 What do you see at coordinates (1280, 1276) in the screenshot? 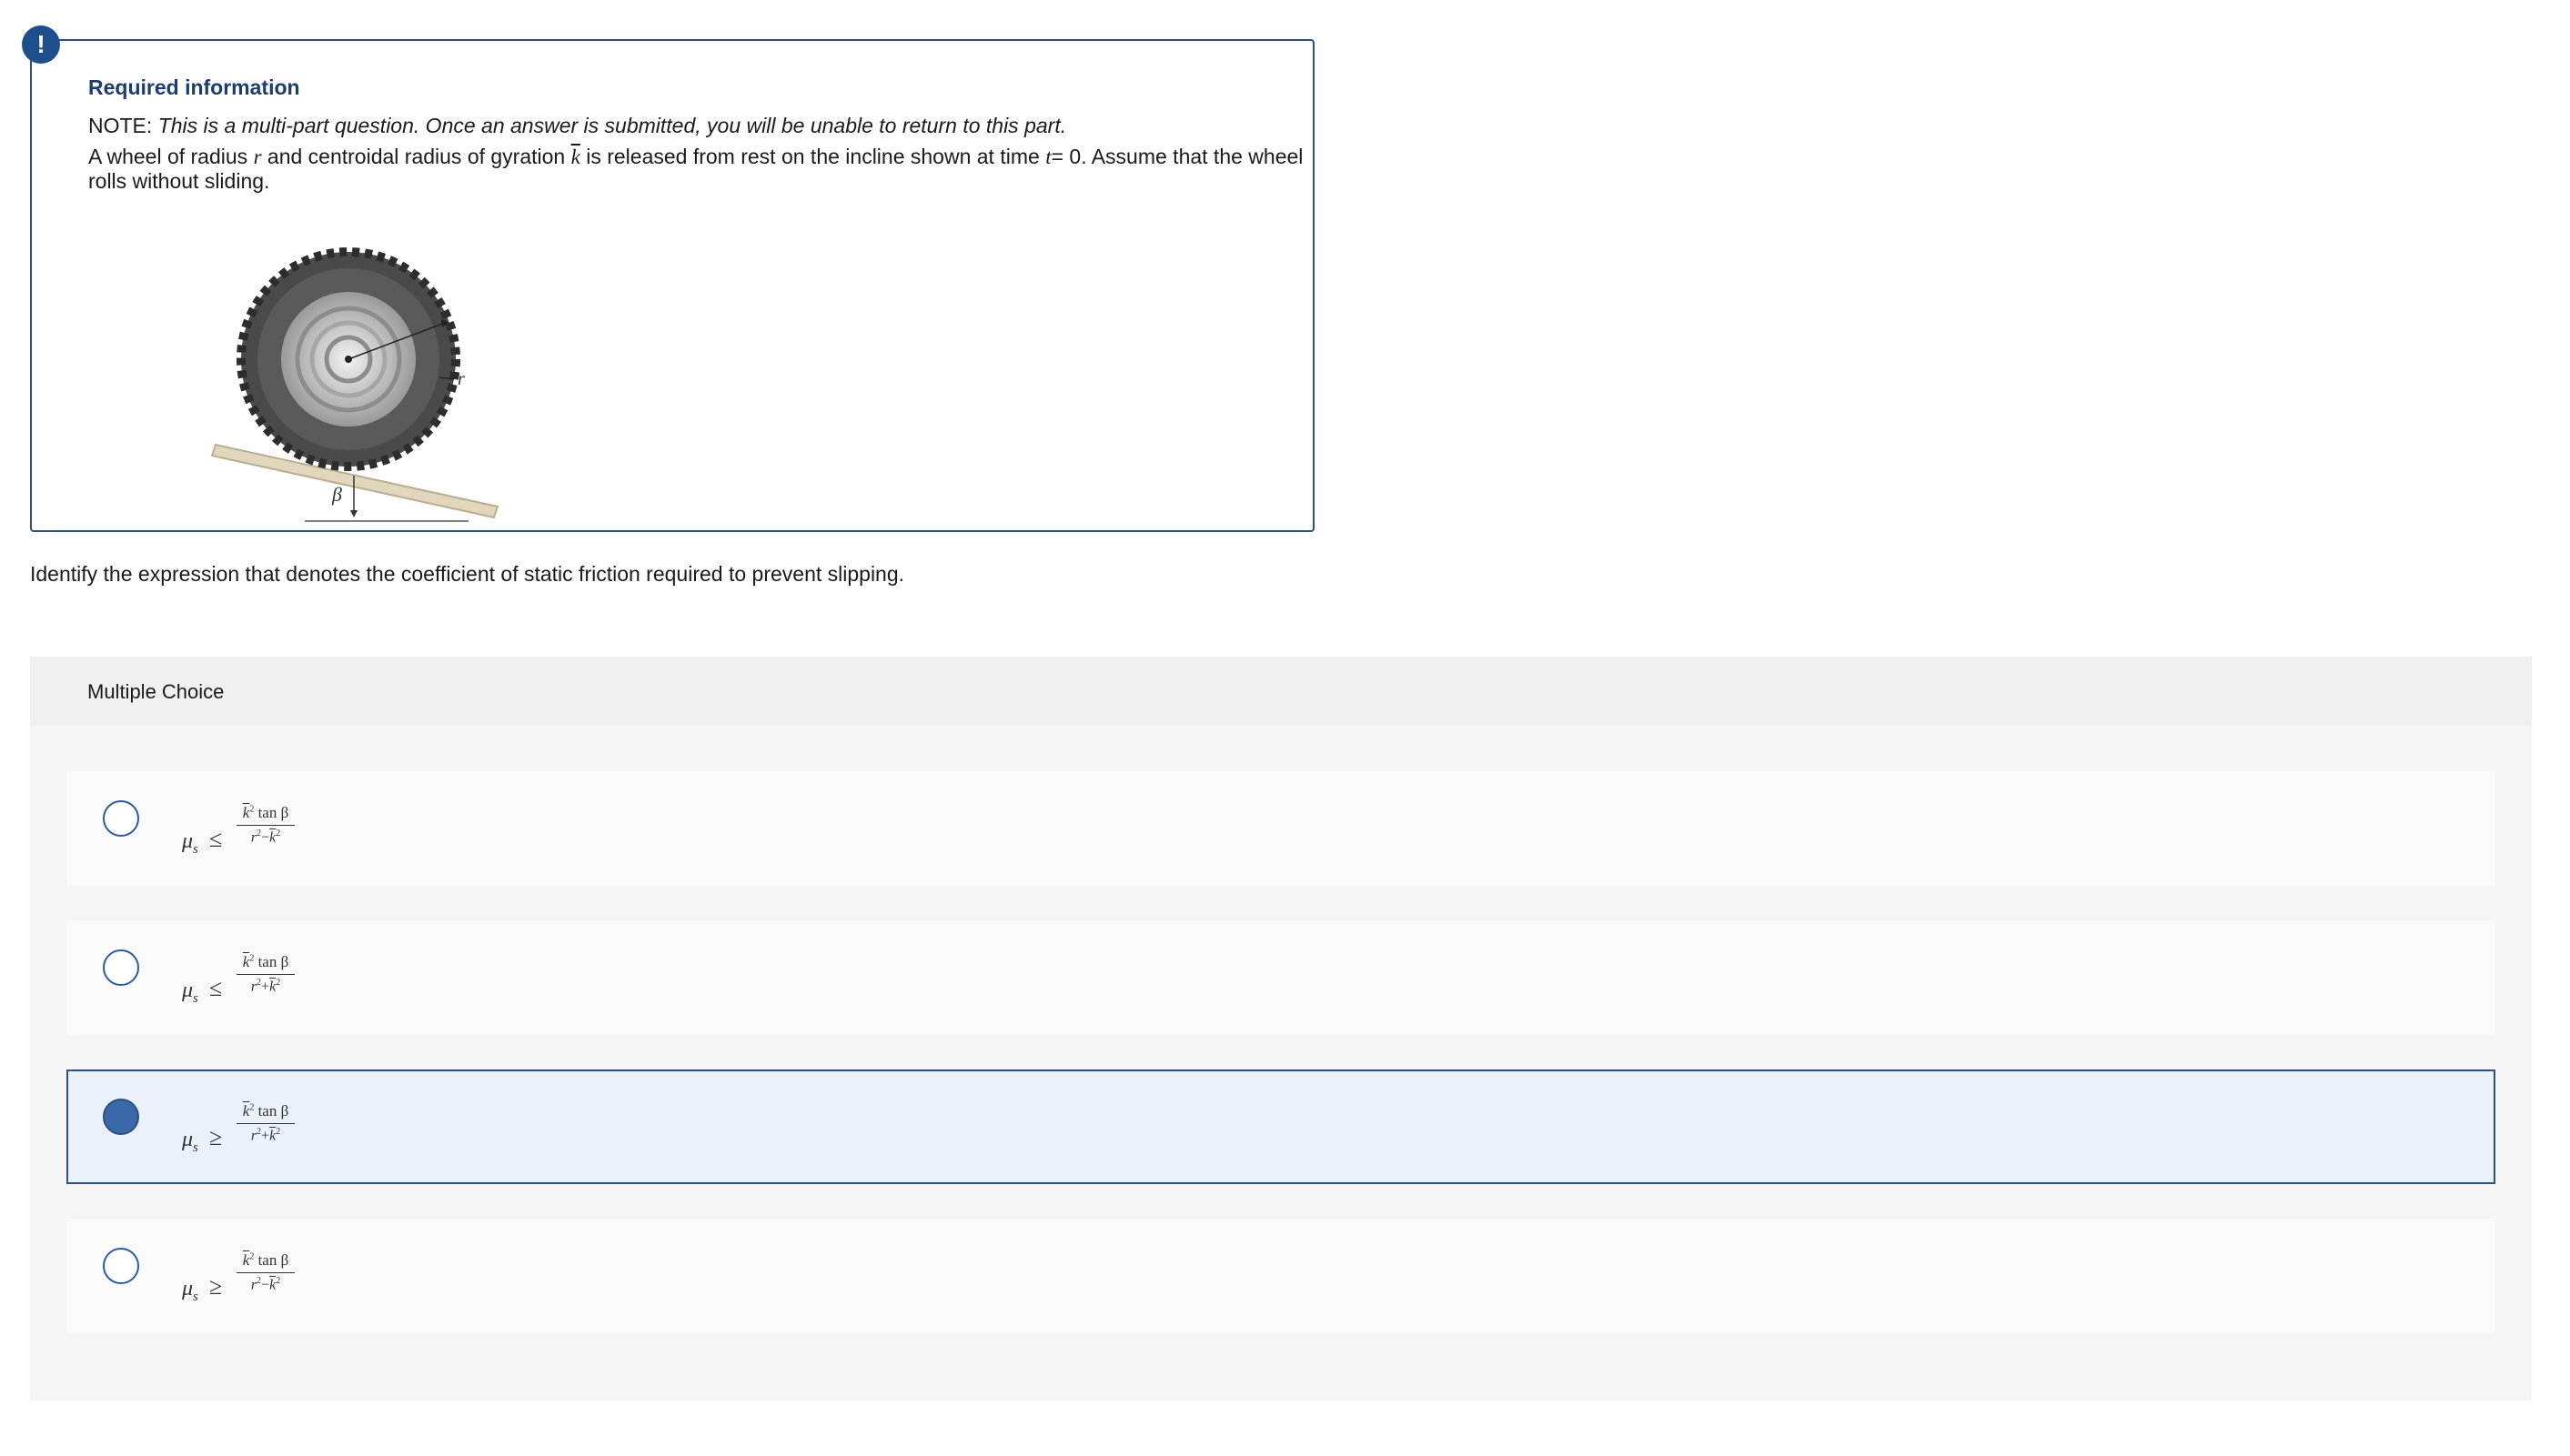
I see `choice-option-4: μs ≥ k2 tan β r2−k2` at bounding box center [1280, 1276].